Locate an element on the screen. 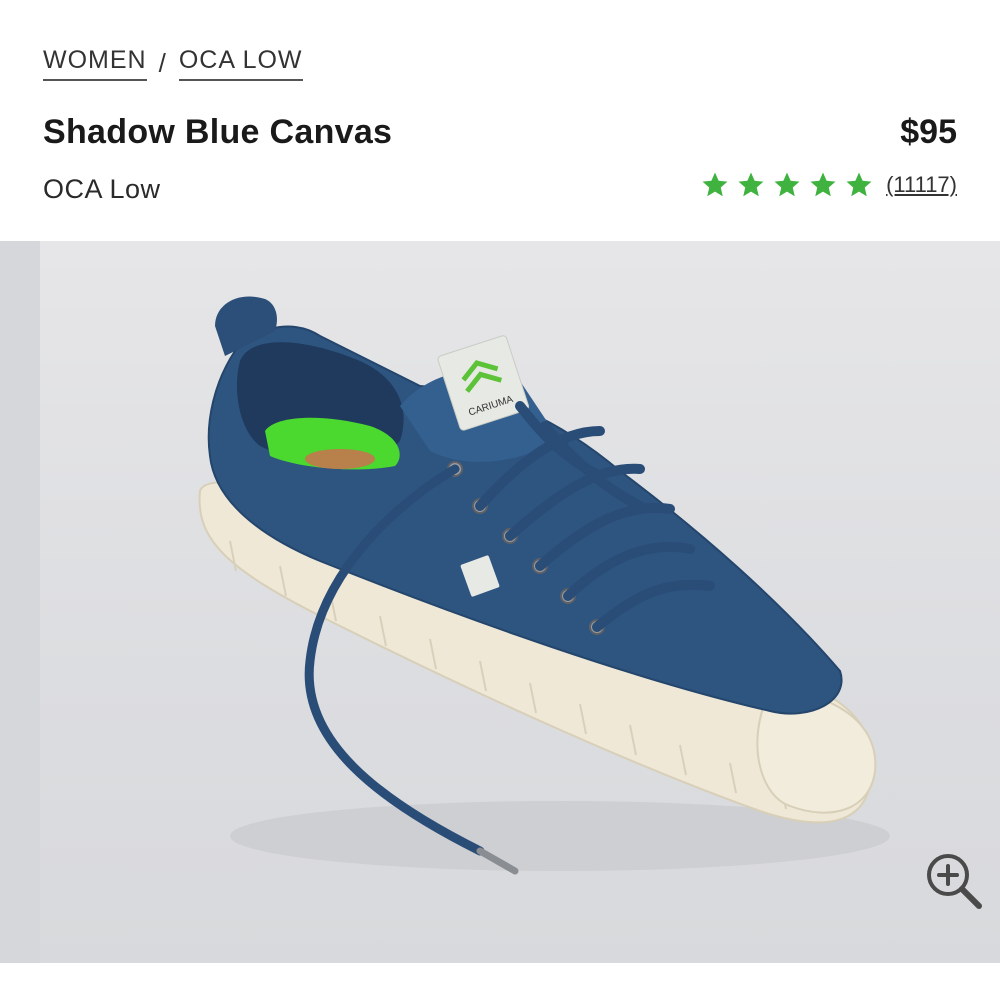  breadcrumb-link-women: WOMEN is located at coordinates (95, 63).